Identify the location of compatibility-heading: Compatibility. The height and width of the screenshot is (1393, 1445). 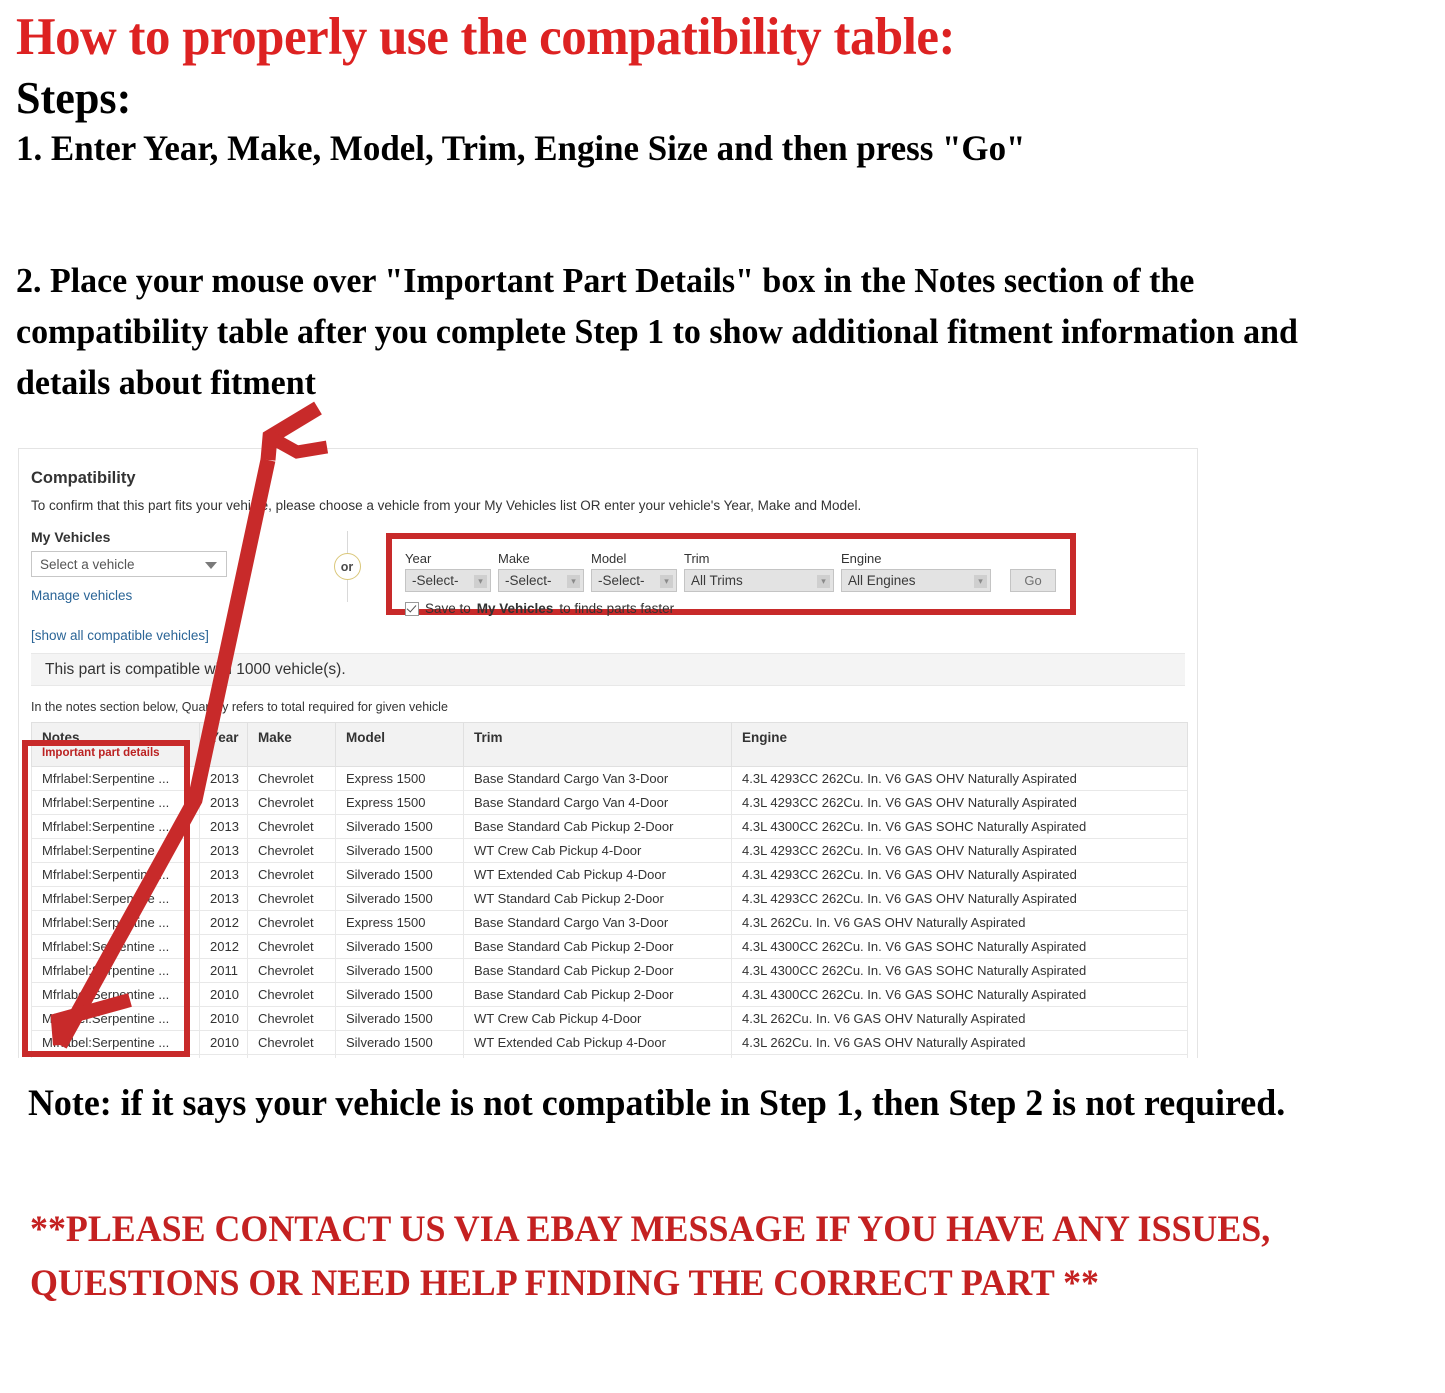
(83, 478).